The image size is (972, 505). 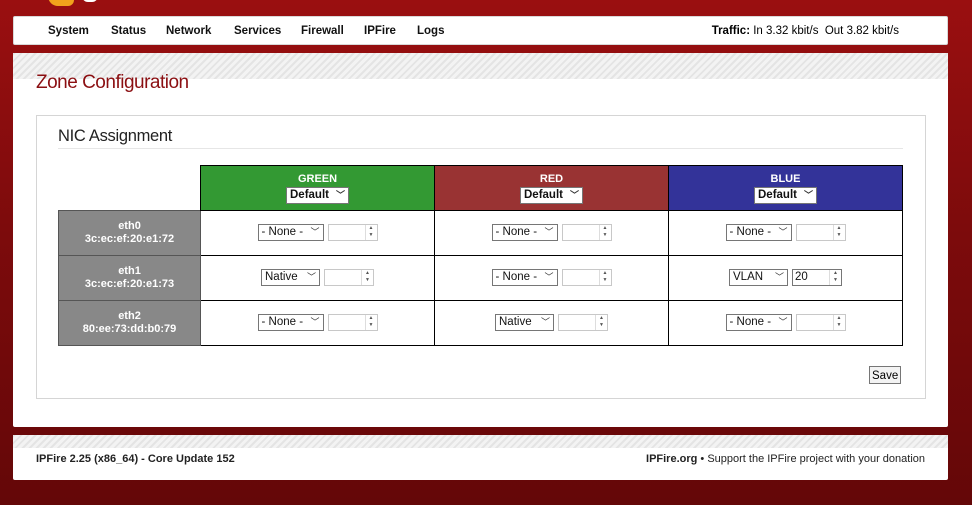 What do you see at coordinates (129, 278) in the screenshot?
I see `nic-label-eth1: eth1 3c:ec:ef:20:e1:73` at bounding box center [129, 278].